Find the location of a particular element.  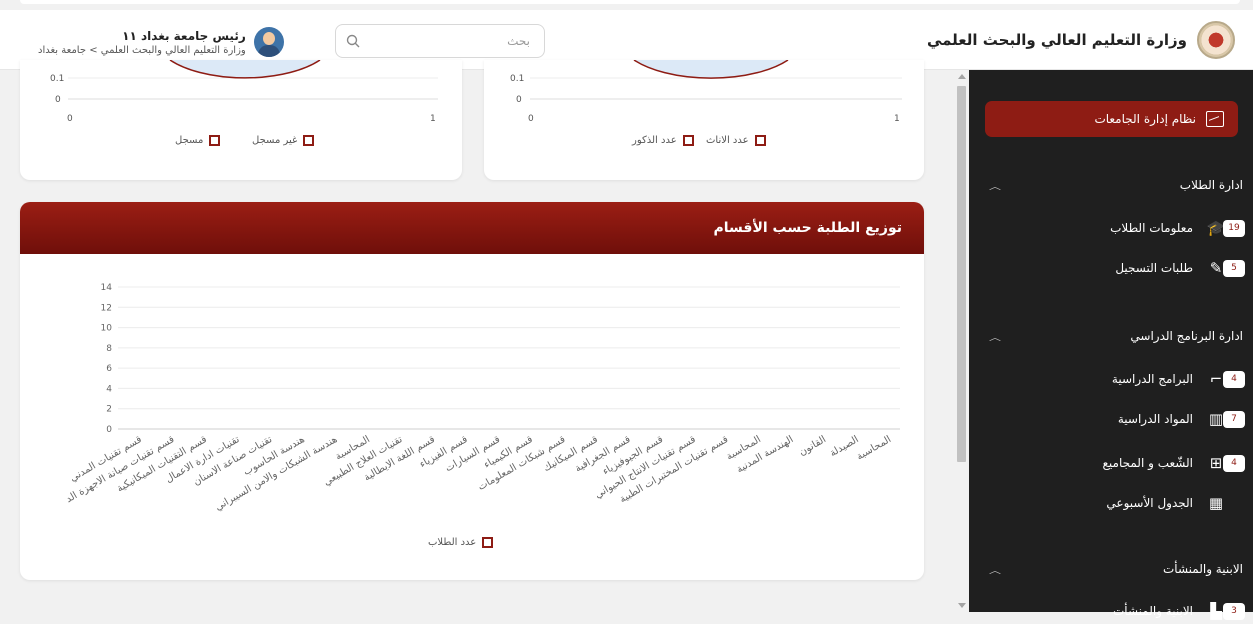

sidebar-item-university-system: نظام إدارة الجامعات is located at coordinates (1111, 119).